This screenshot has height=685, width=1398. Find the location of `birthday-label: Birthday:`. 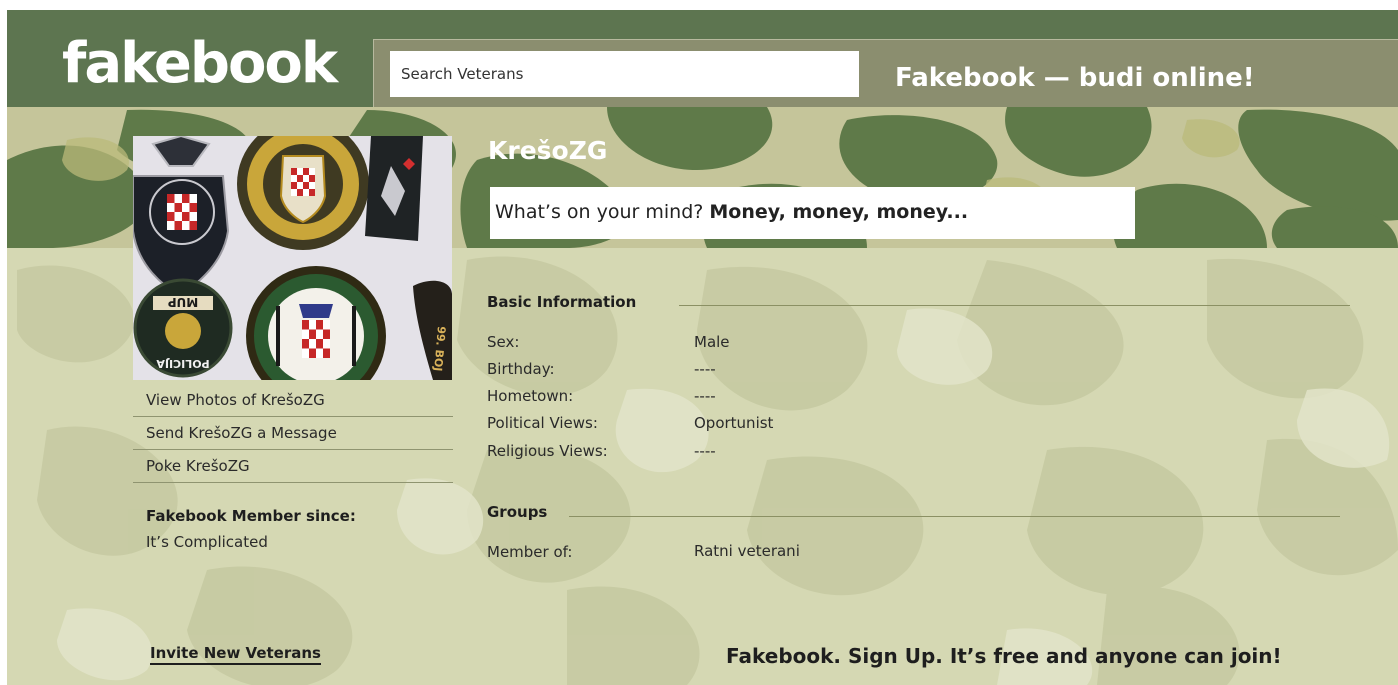

birthday-label: Birthday: is located at coordinates (521, 369).